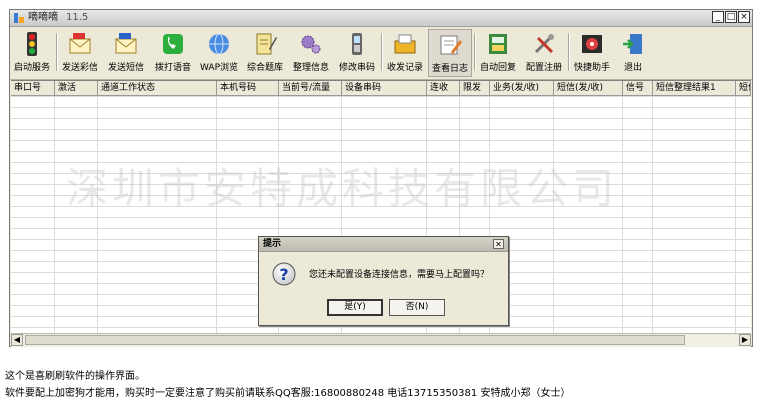 This screenshot has width=760, height=415. What do you see at coordinates (405, 44) in the screenshot?
I see `inbox-tray-icon` at bounding box center [405, 44].